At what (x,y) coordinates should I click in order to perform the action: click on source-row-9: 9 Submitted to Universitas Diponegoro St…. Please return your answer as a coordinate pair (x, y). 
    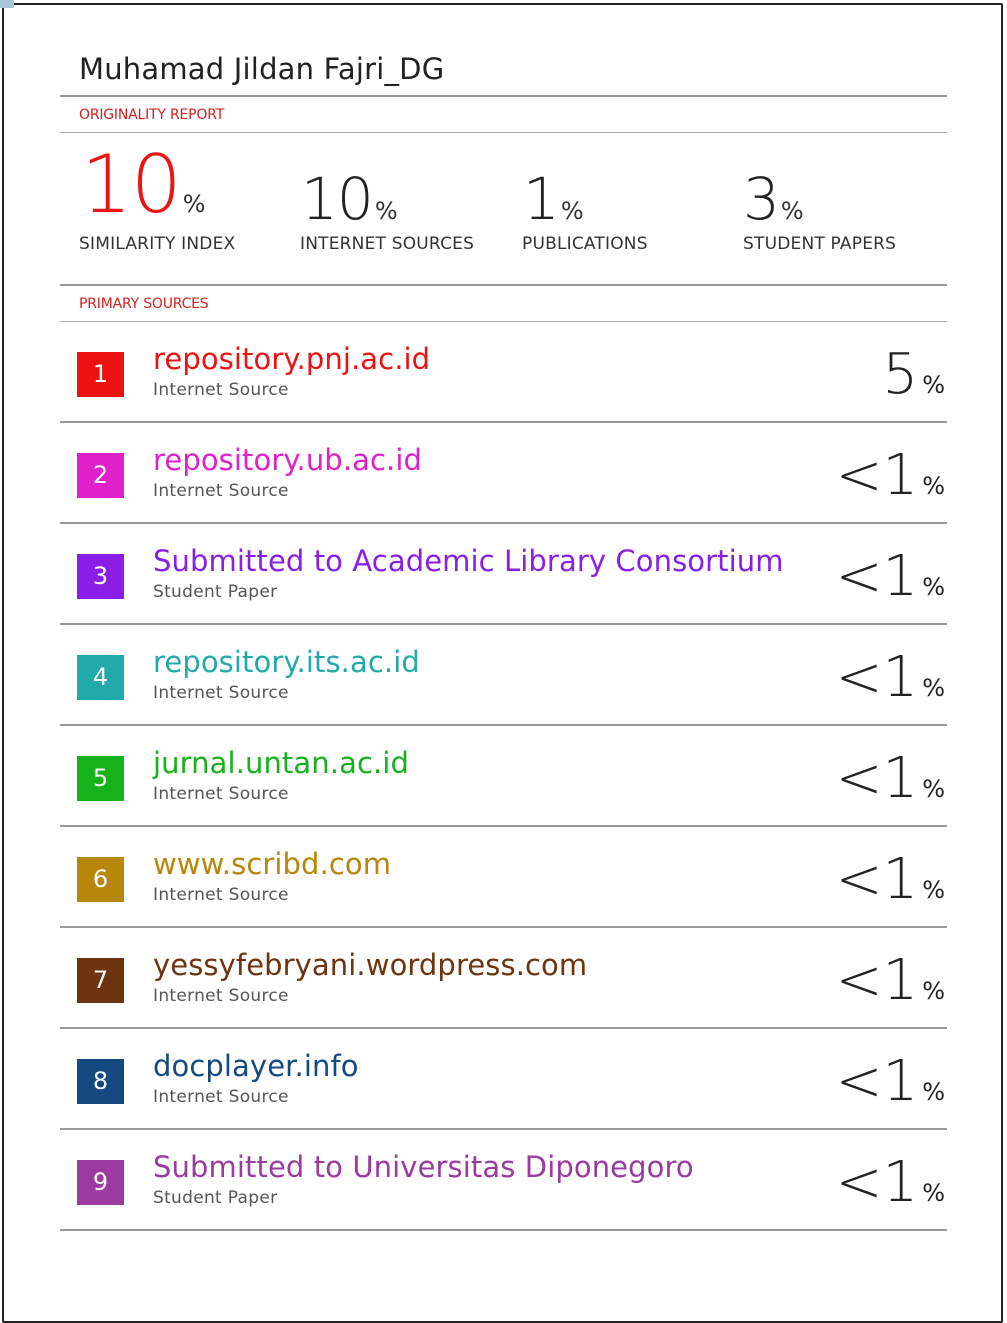
    Looking at the image, I should click on (503, 1180).